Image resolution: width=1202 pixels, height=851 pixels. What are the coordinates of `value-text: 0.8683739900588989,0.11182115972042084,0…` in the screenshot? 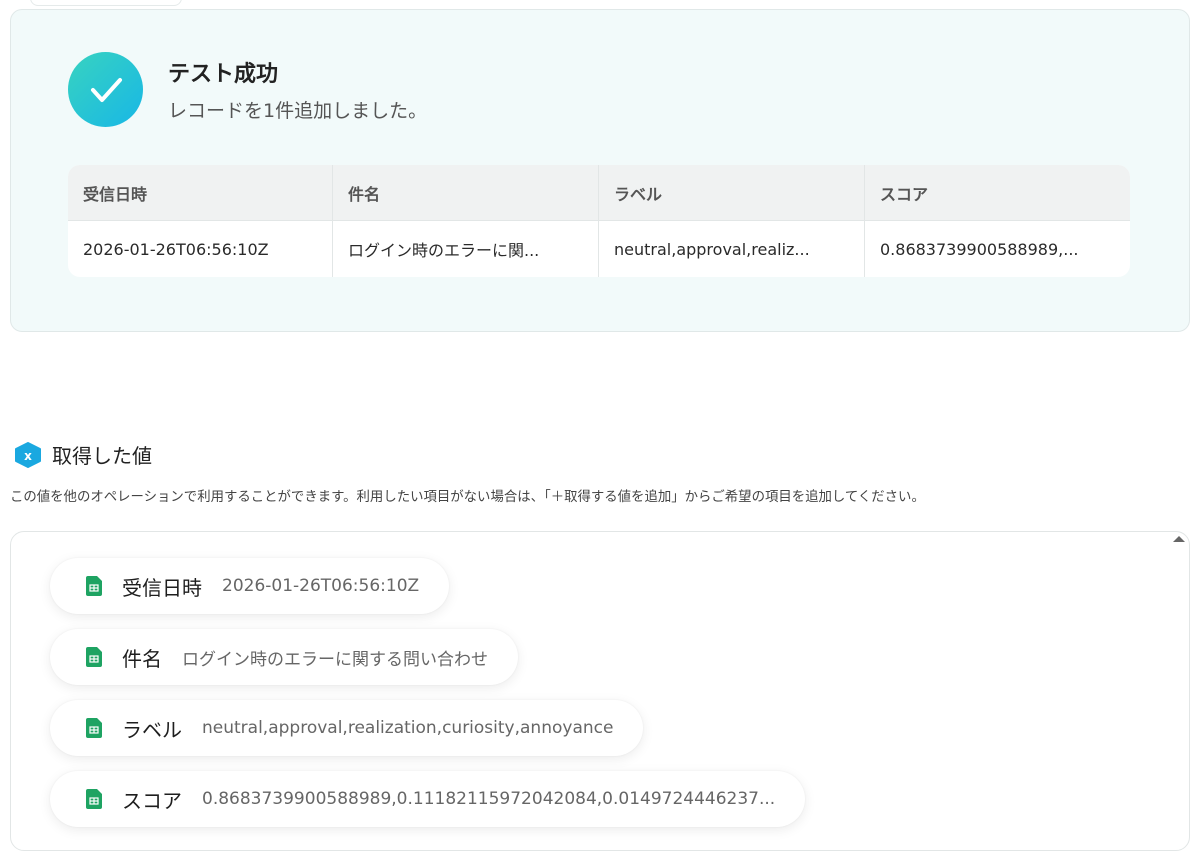 It's located at (489, 799).